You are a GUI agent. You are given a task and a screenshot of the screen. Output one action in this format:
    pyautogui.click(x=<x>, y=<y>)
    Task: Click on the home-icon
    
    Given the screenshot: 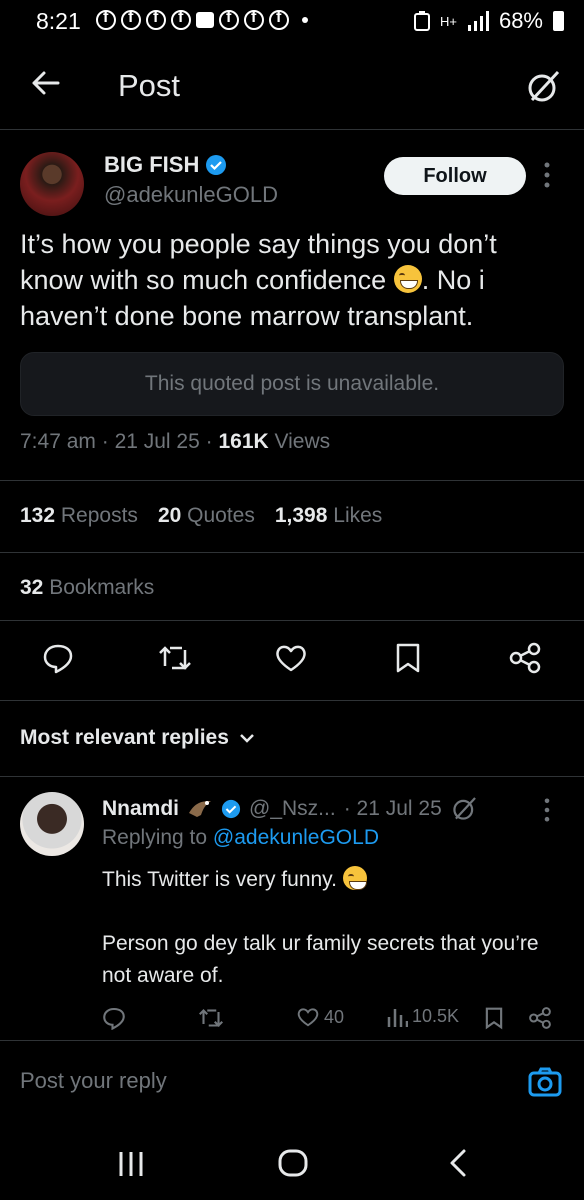 What is the action you would take?
    pyautogui.click(x=293, y=1163)
    